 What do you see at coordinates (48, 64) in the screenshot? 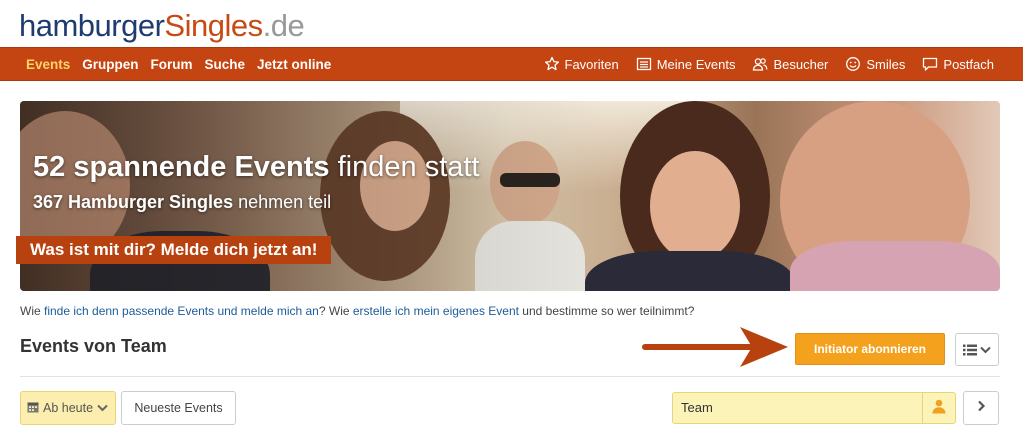
I see `nav-events: Events` at bounding box center [48, 64].